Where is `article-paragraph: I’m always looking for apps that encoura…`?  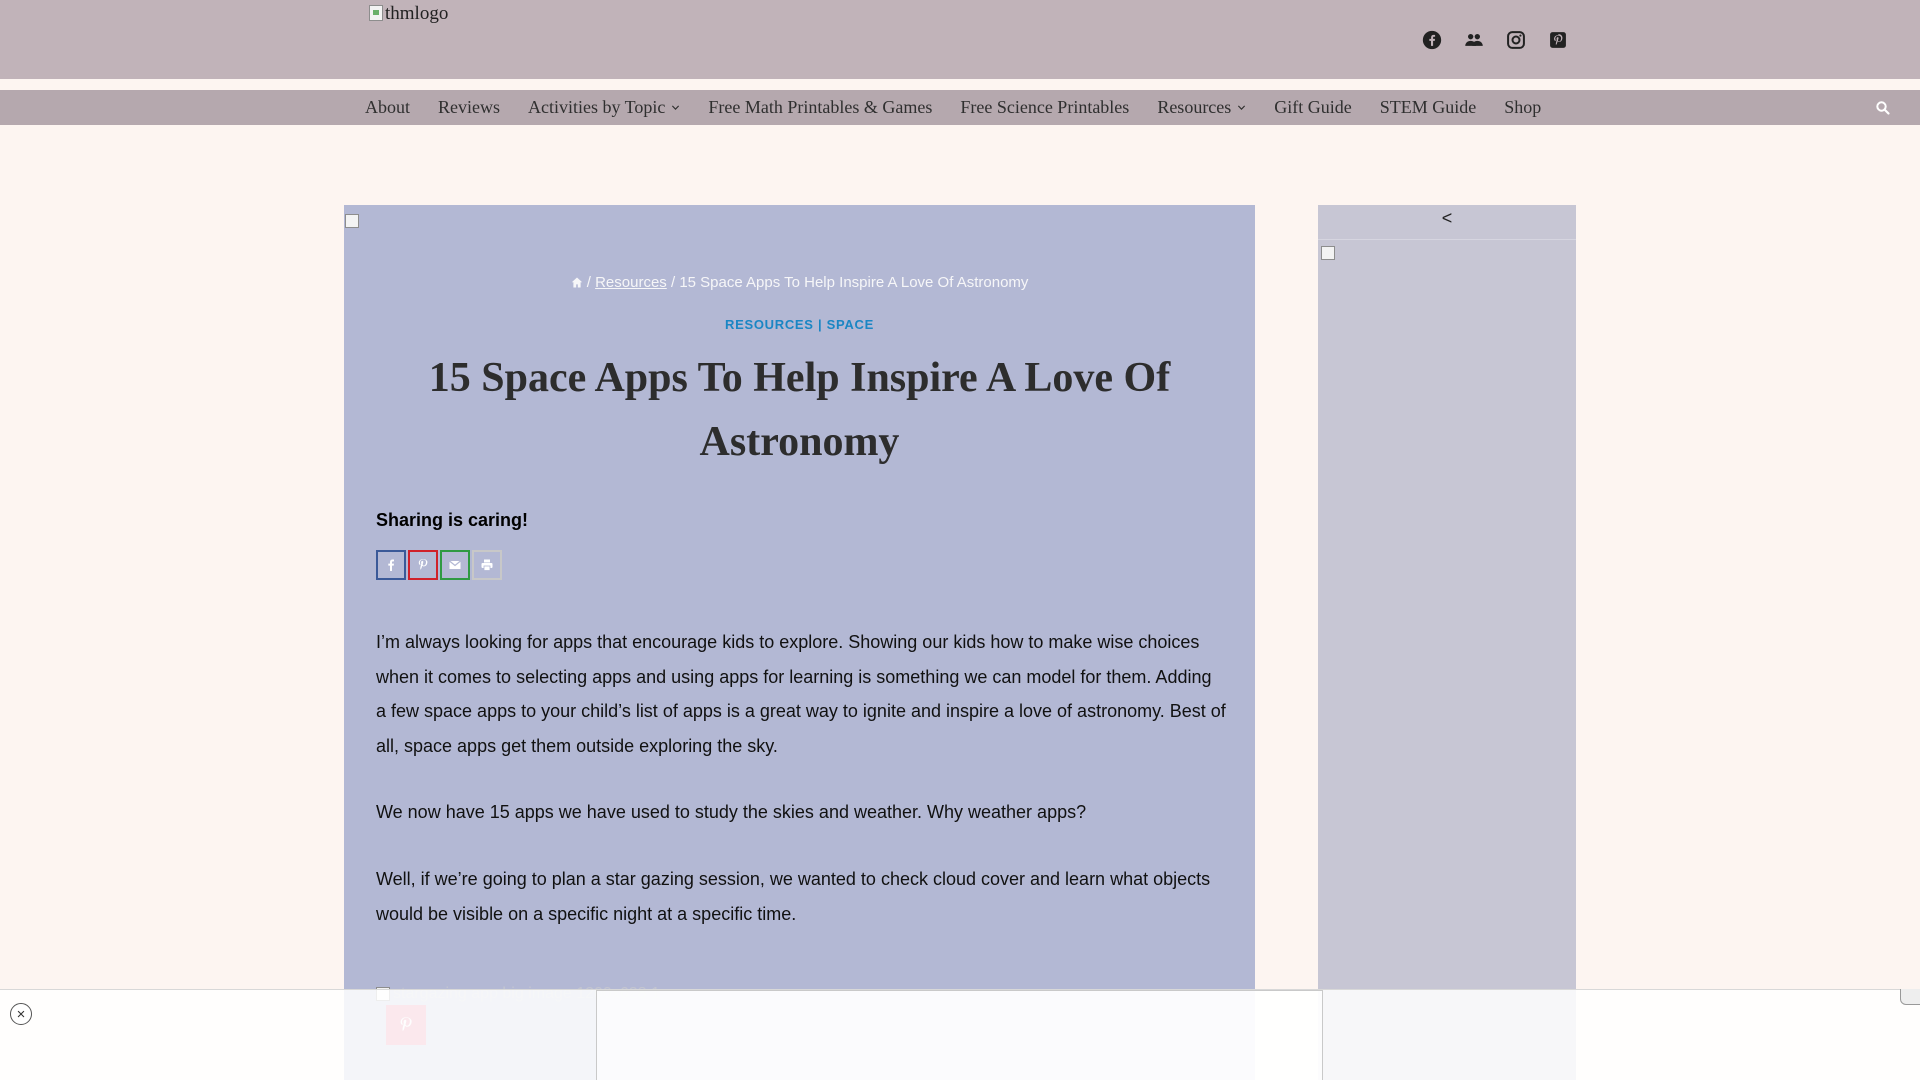
article-paragraph: I’m always looking for apps that encoura… is located at coordinates (801, 694).